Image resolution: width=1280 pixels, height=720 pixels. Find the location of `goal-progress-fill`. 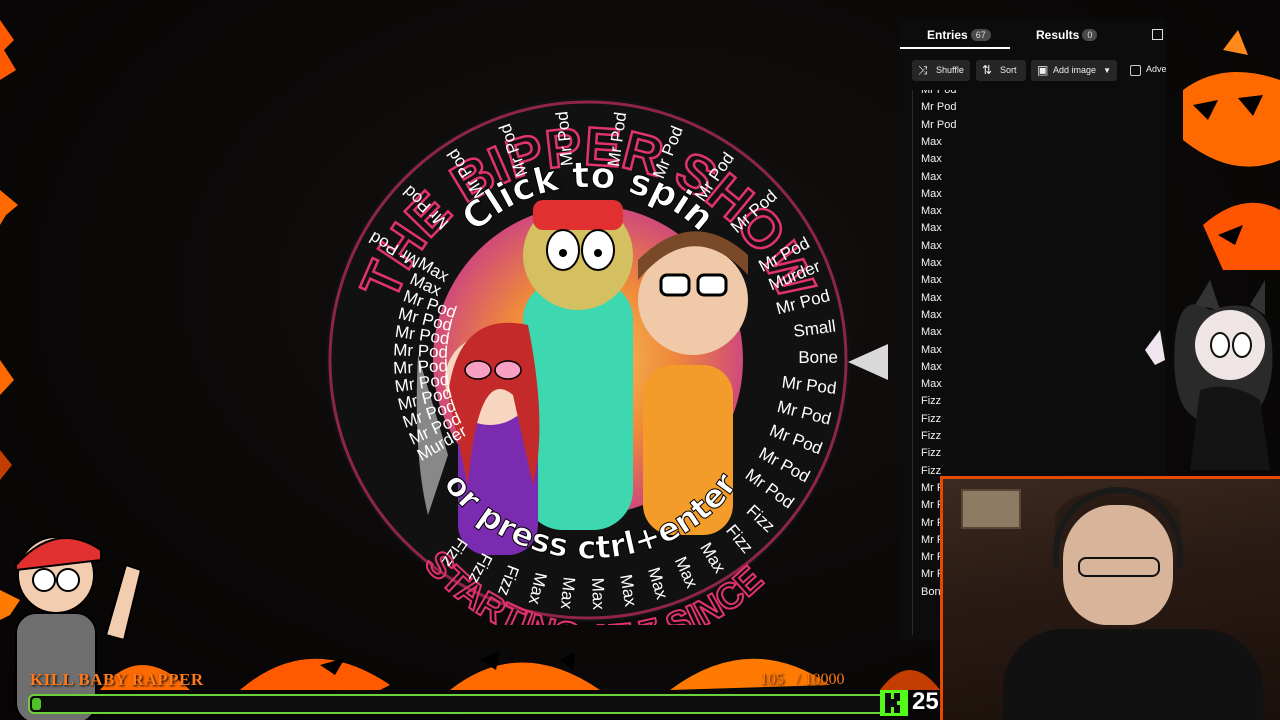

goal-progress-fill is located at coordinates (37, 704).